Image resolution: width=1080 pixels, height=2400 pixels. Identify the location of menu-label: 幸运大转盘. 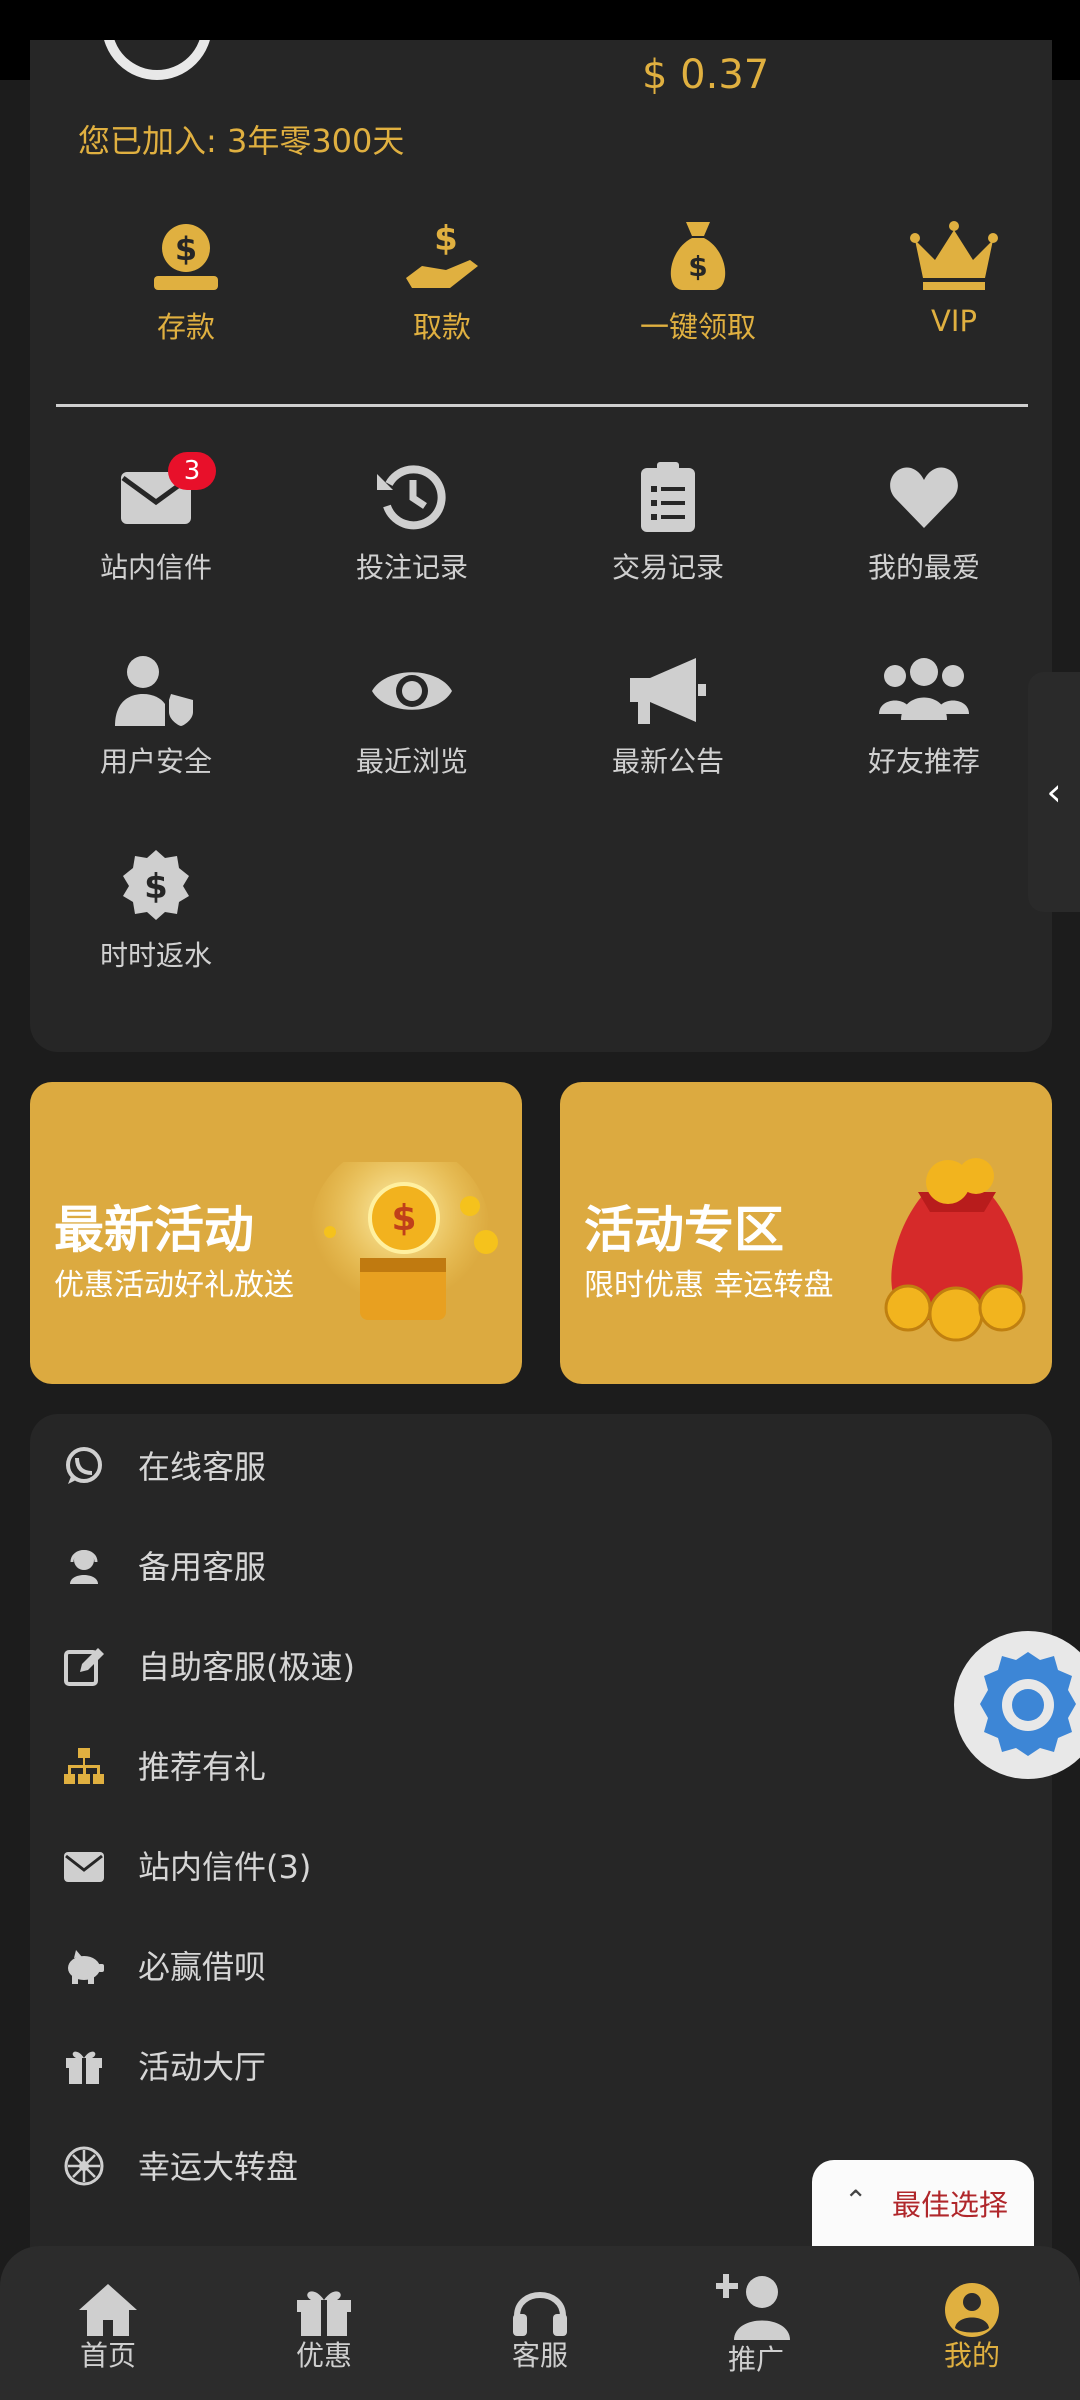
(218, 2167).